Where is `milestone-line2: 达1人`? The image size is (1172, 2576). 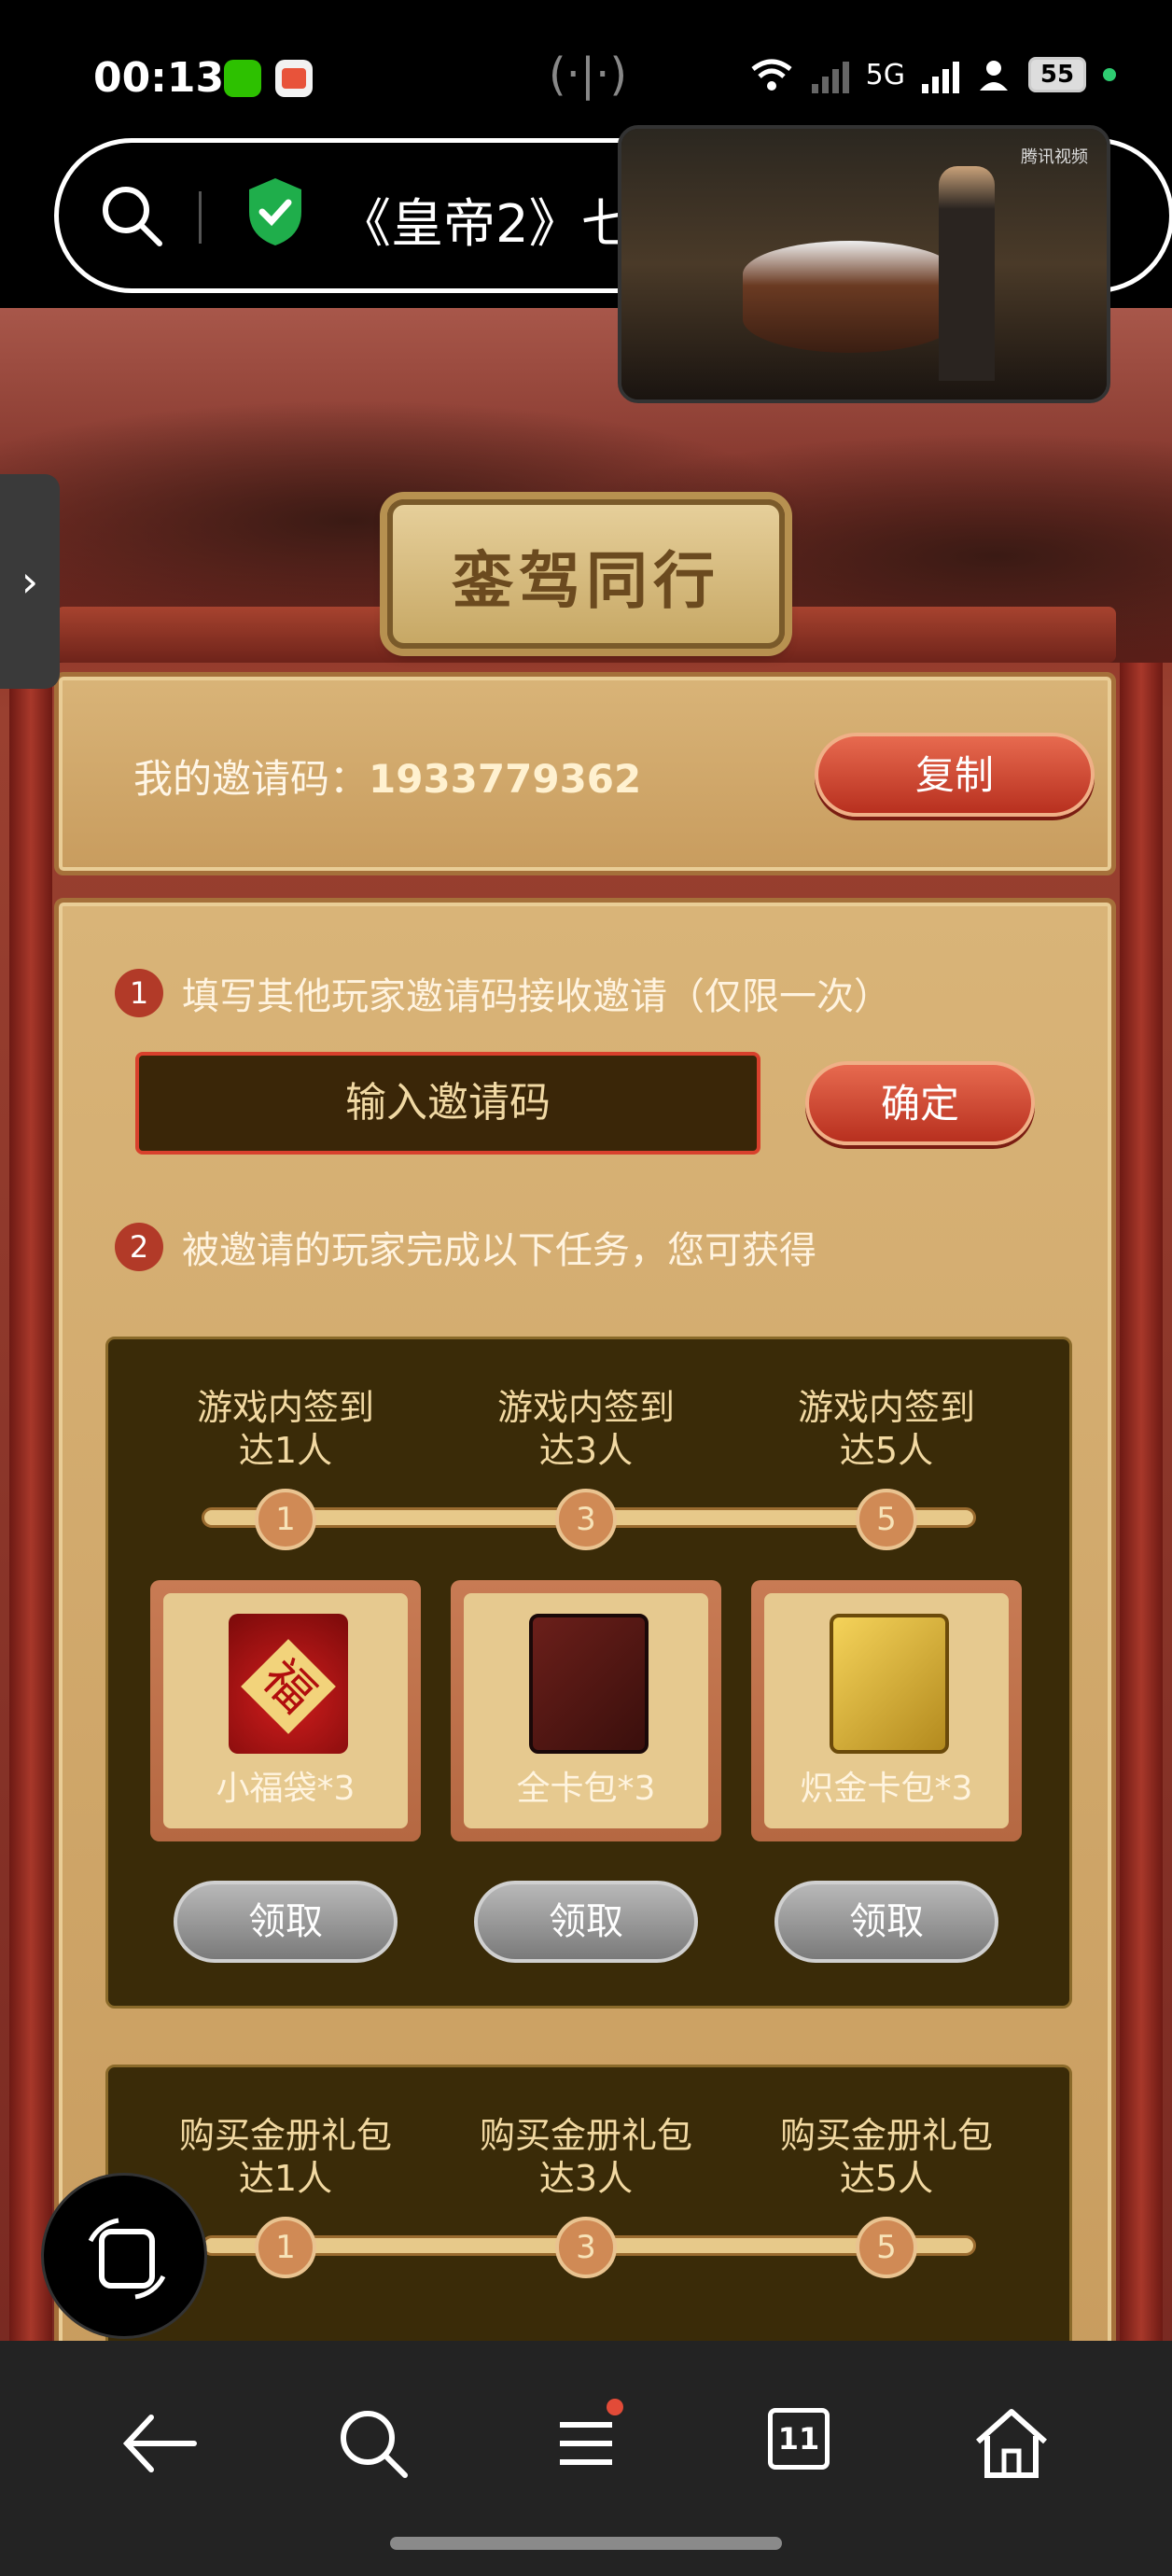 milestone-line2: 达1人 is located at coordinates (285, 1450).